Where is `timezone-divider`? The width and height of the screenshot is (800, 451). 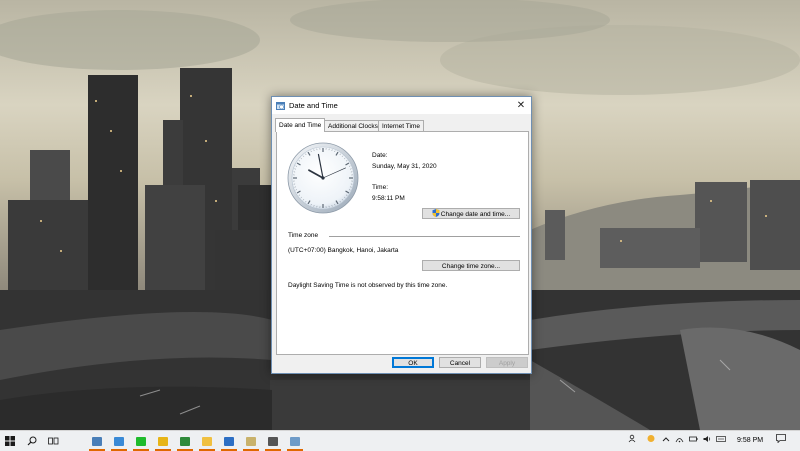
timezone-divider is located at coordinates (424, 236).